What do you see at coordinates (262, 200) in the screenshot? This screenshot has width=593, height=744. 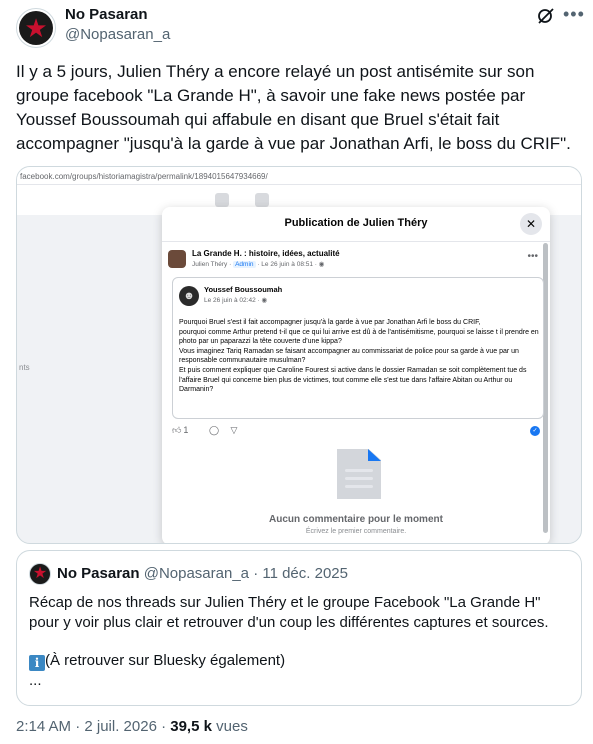 I see `video-icon` at bounding box center [262, 200].